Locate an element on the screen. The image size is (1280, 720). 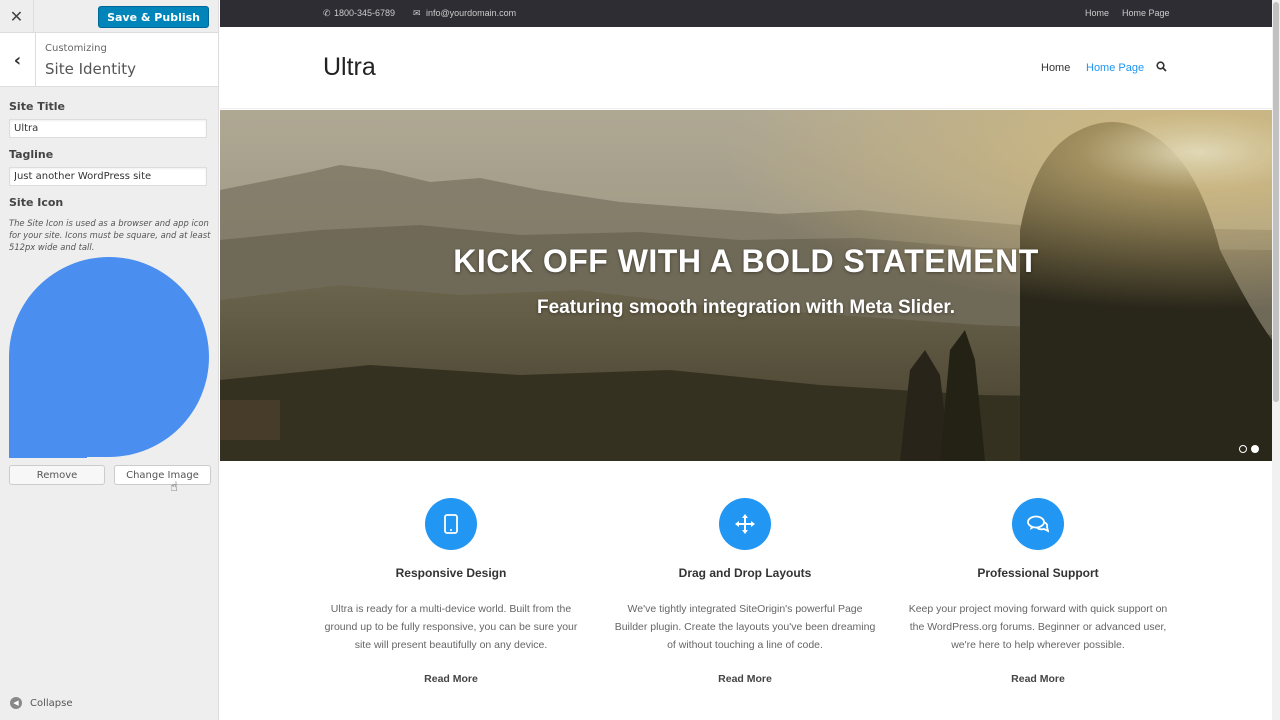
topbar-link-home-page: Home Page is located at coordinates (1146, 13).